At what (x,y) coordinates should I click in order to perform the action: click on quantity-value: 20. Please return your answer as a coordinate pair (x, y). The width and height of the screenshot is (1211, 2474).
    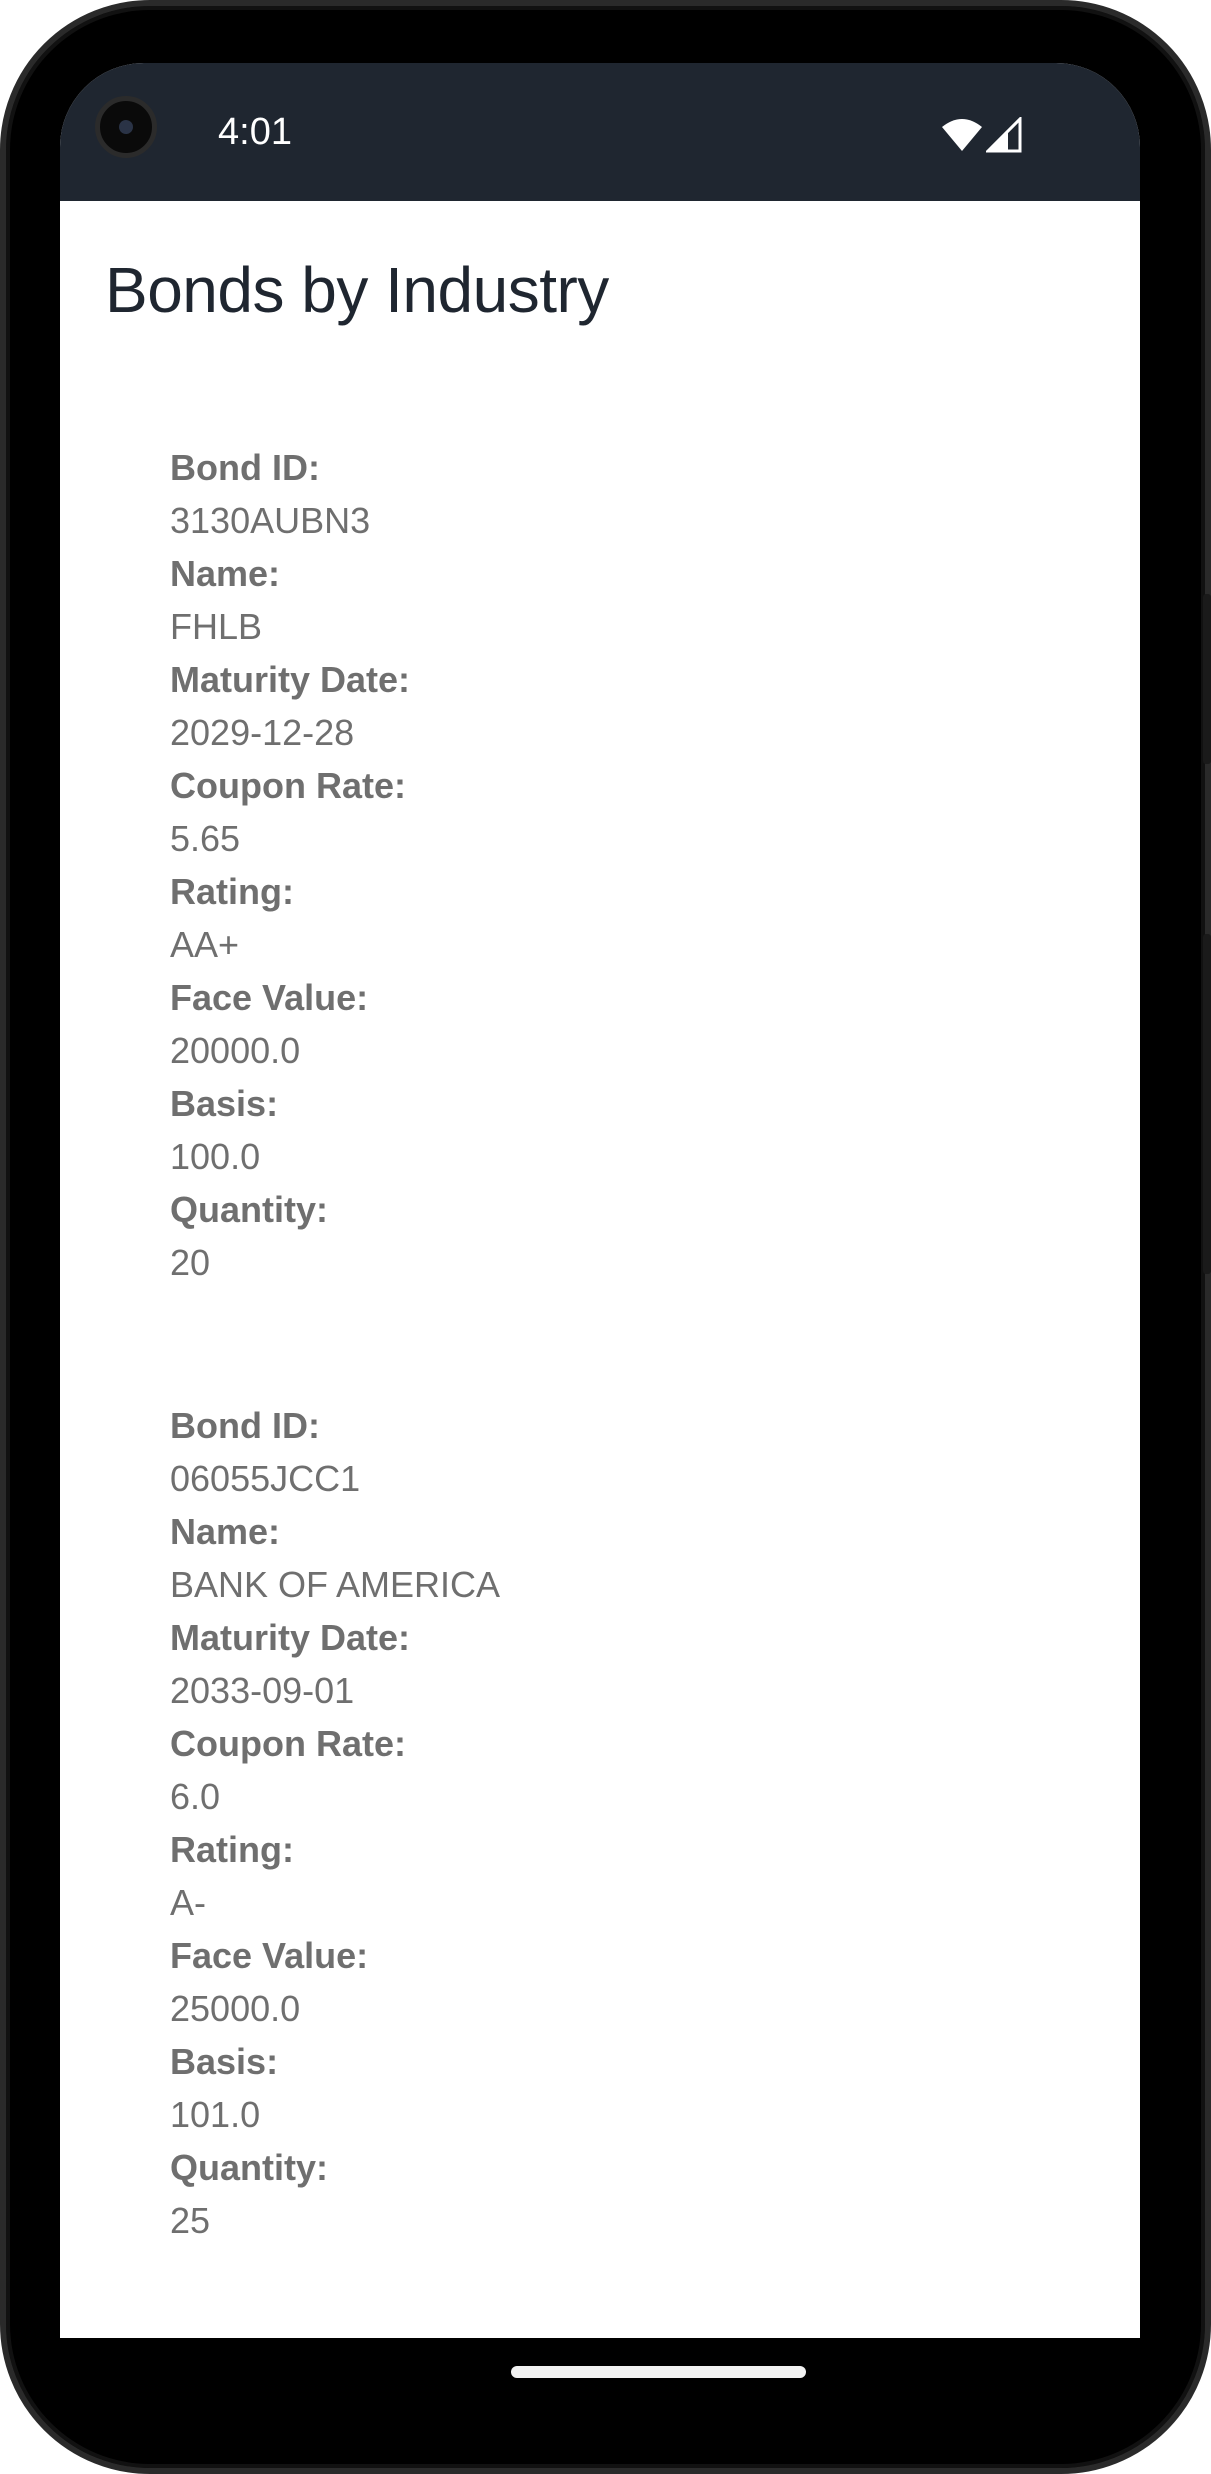
    Looking at the image, I should click on (190, 1262).